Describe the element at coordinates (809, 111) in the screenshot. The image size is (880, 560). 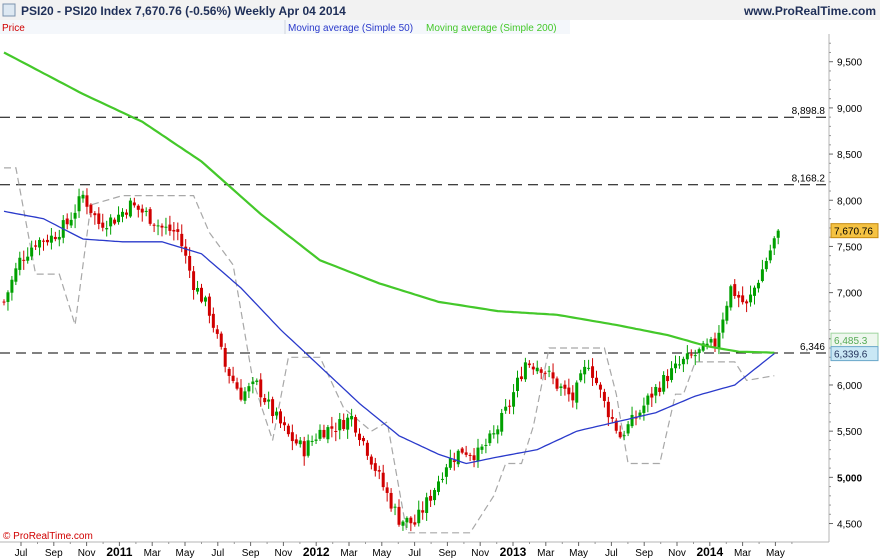
I see `level-label-0: 8,898.8` at that location.